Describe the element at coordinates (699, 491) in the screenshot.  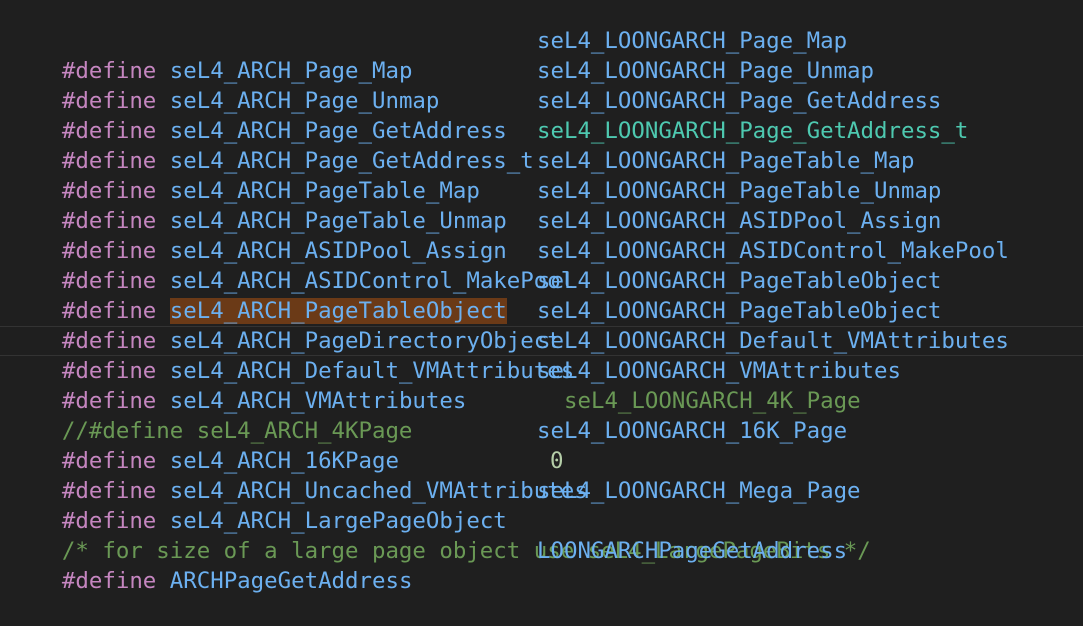
I see `macro-value: seL4_LOONGARCH_Mega_Page` at that location.